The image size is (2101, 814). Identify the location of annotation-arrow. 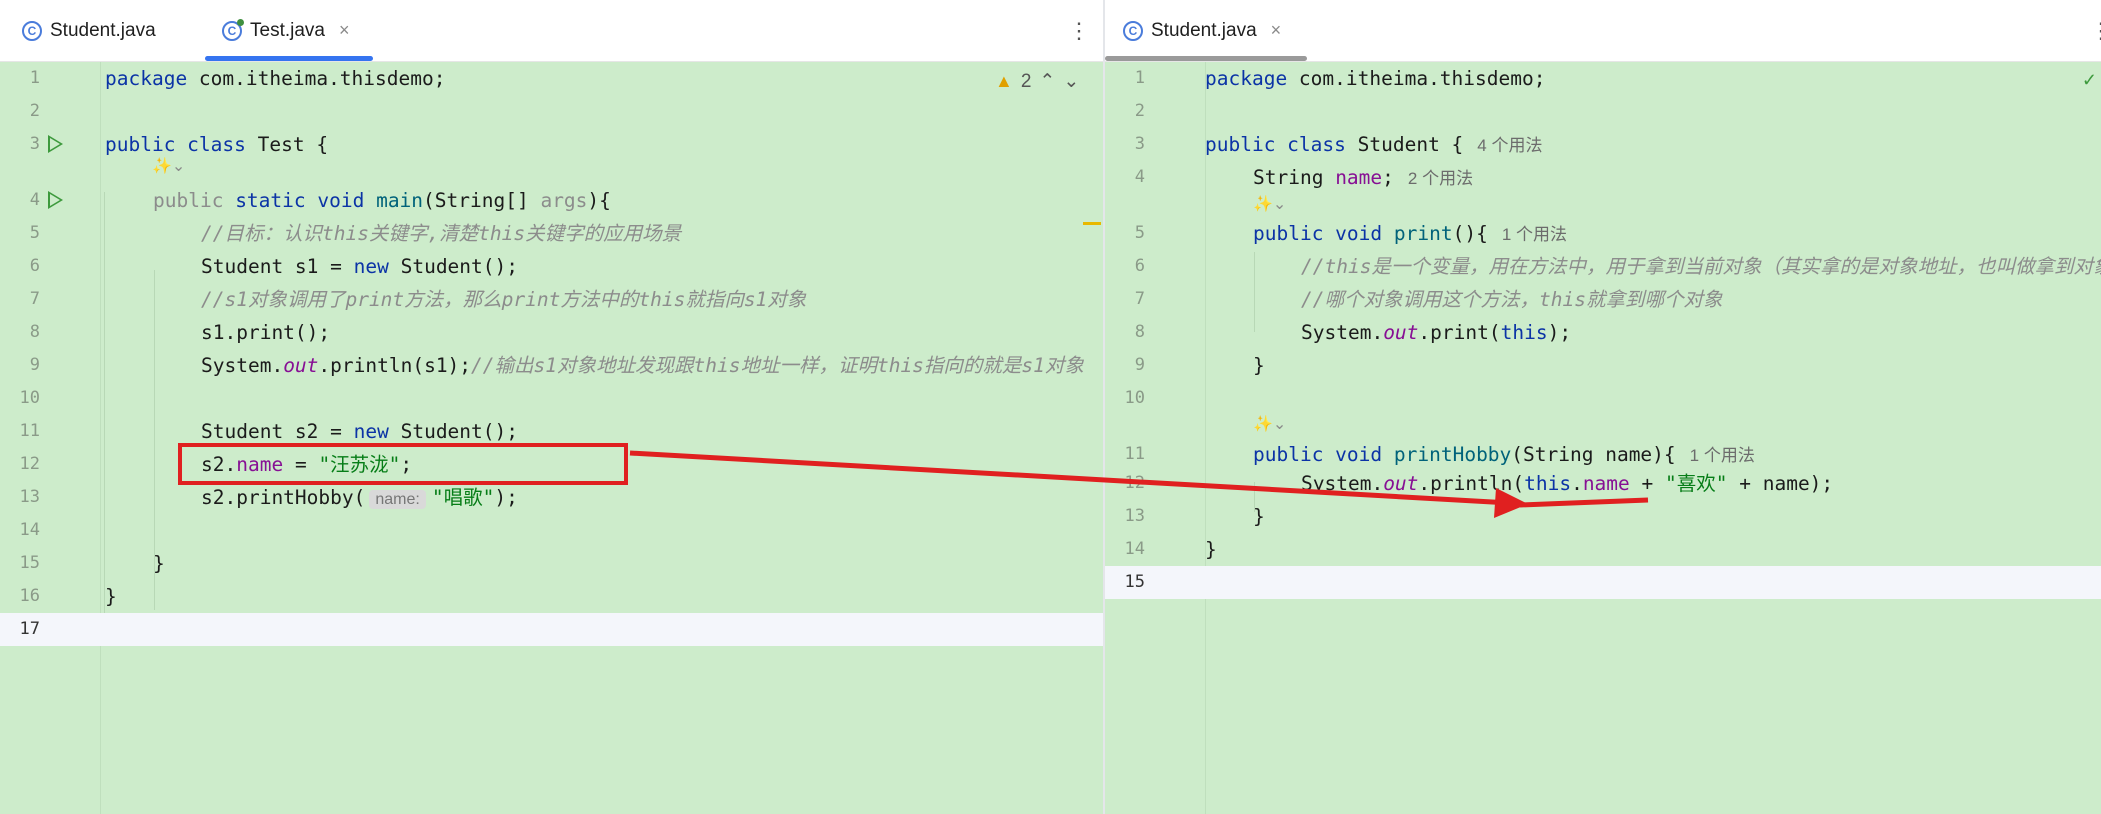
(1139, 484).